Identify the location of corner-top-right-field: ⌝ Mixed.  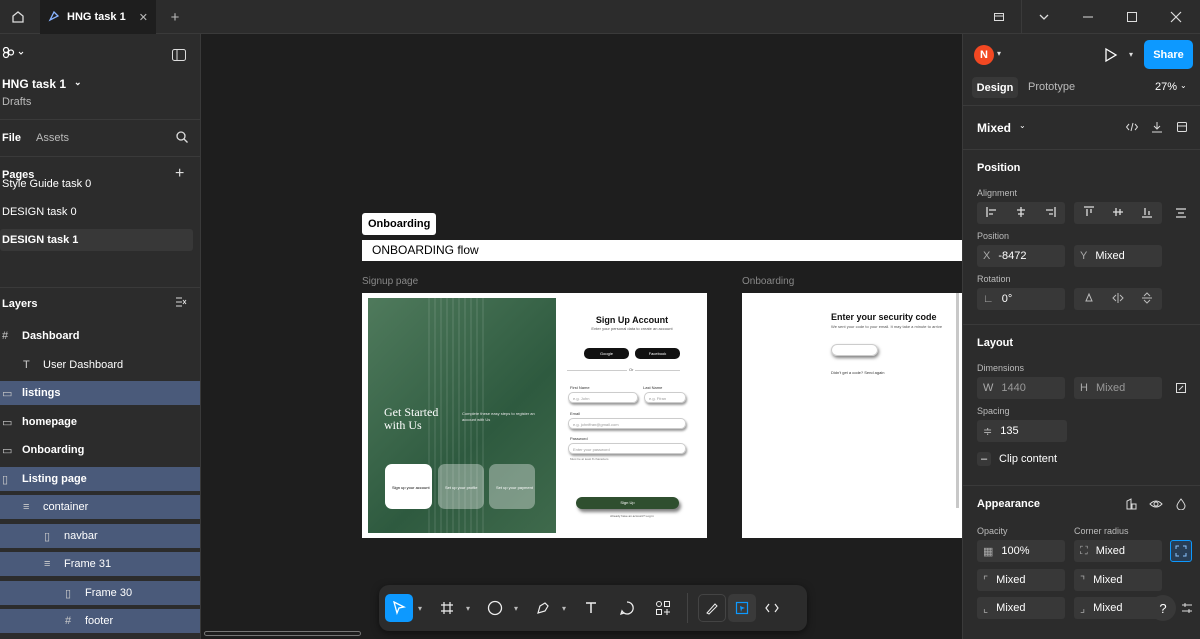
(1118, 580).